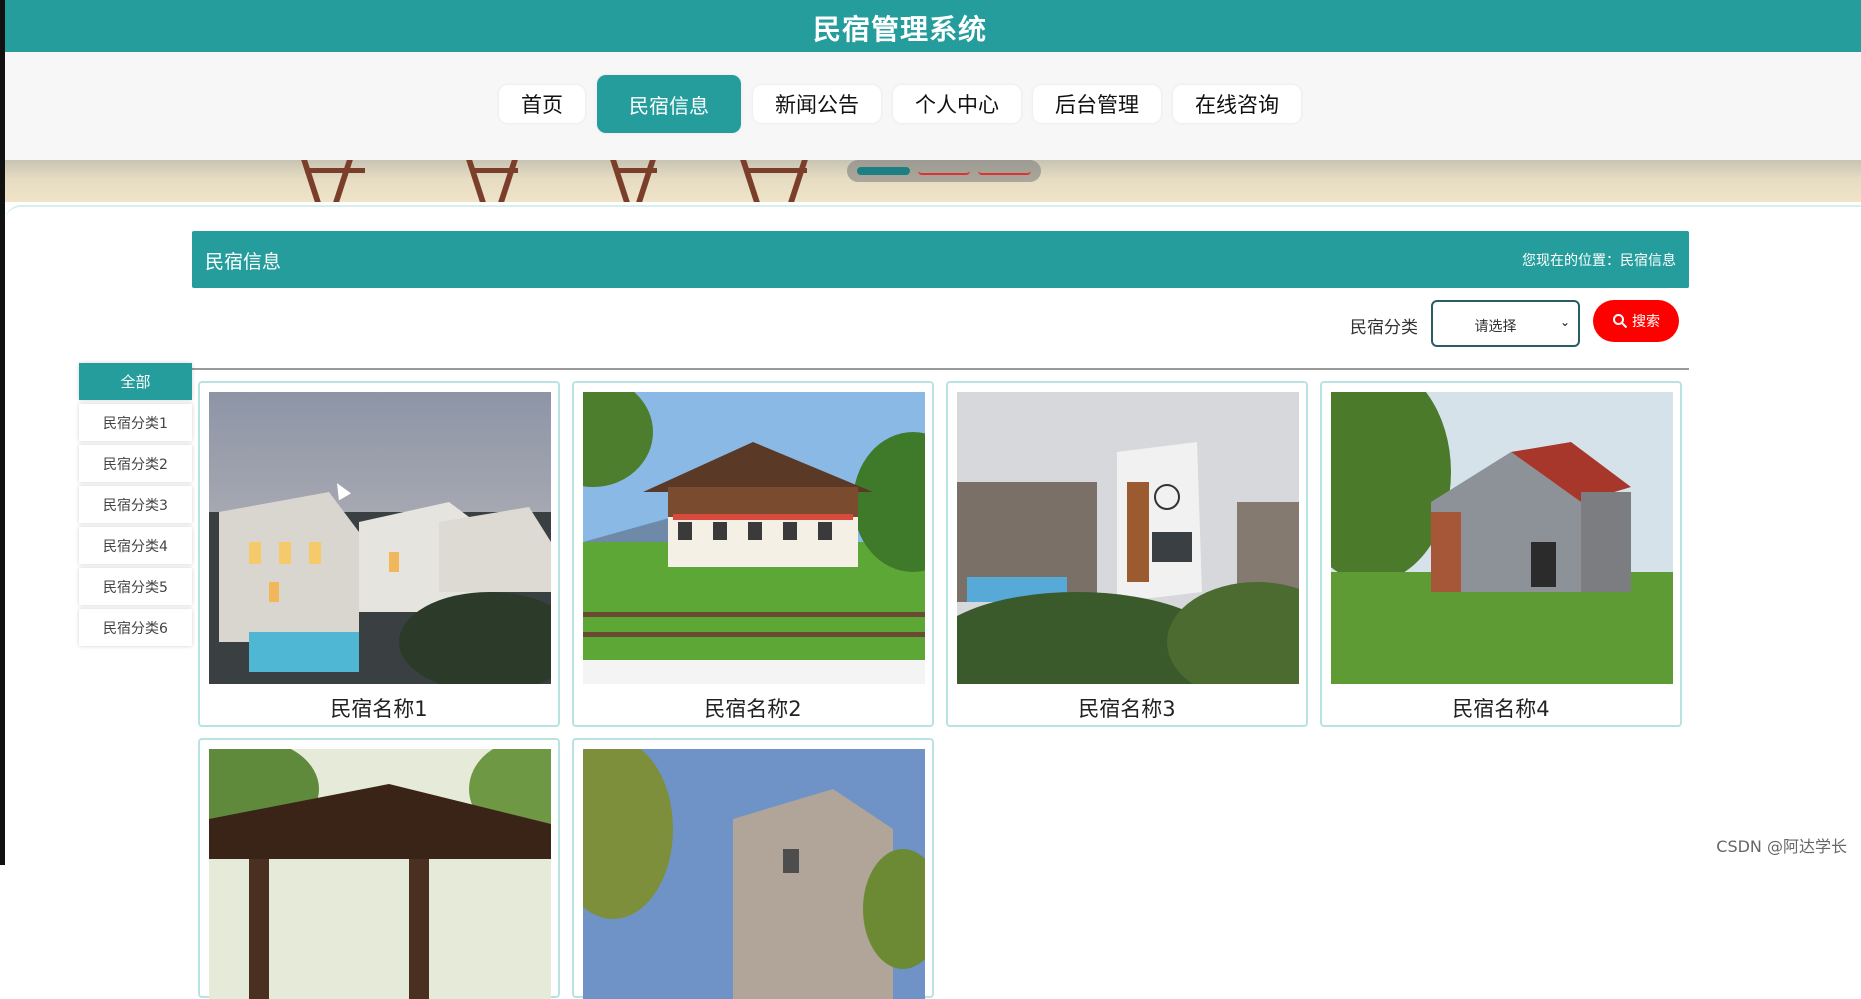 This screenshot has width=1861, height=999. I want to click on nav-online-consult: 在线咨询, so click(1237, 104).